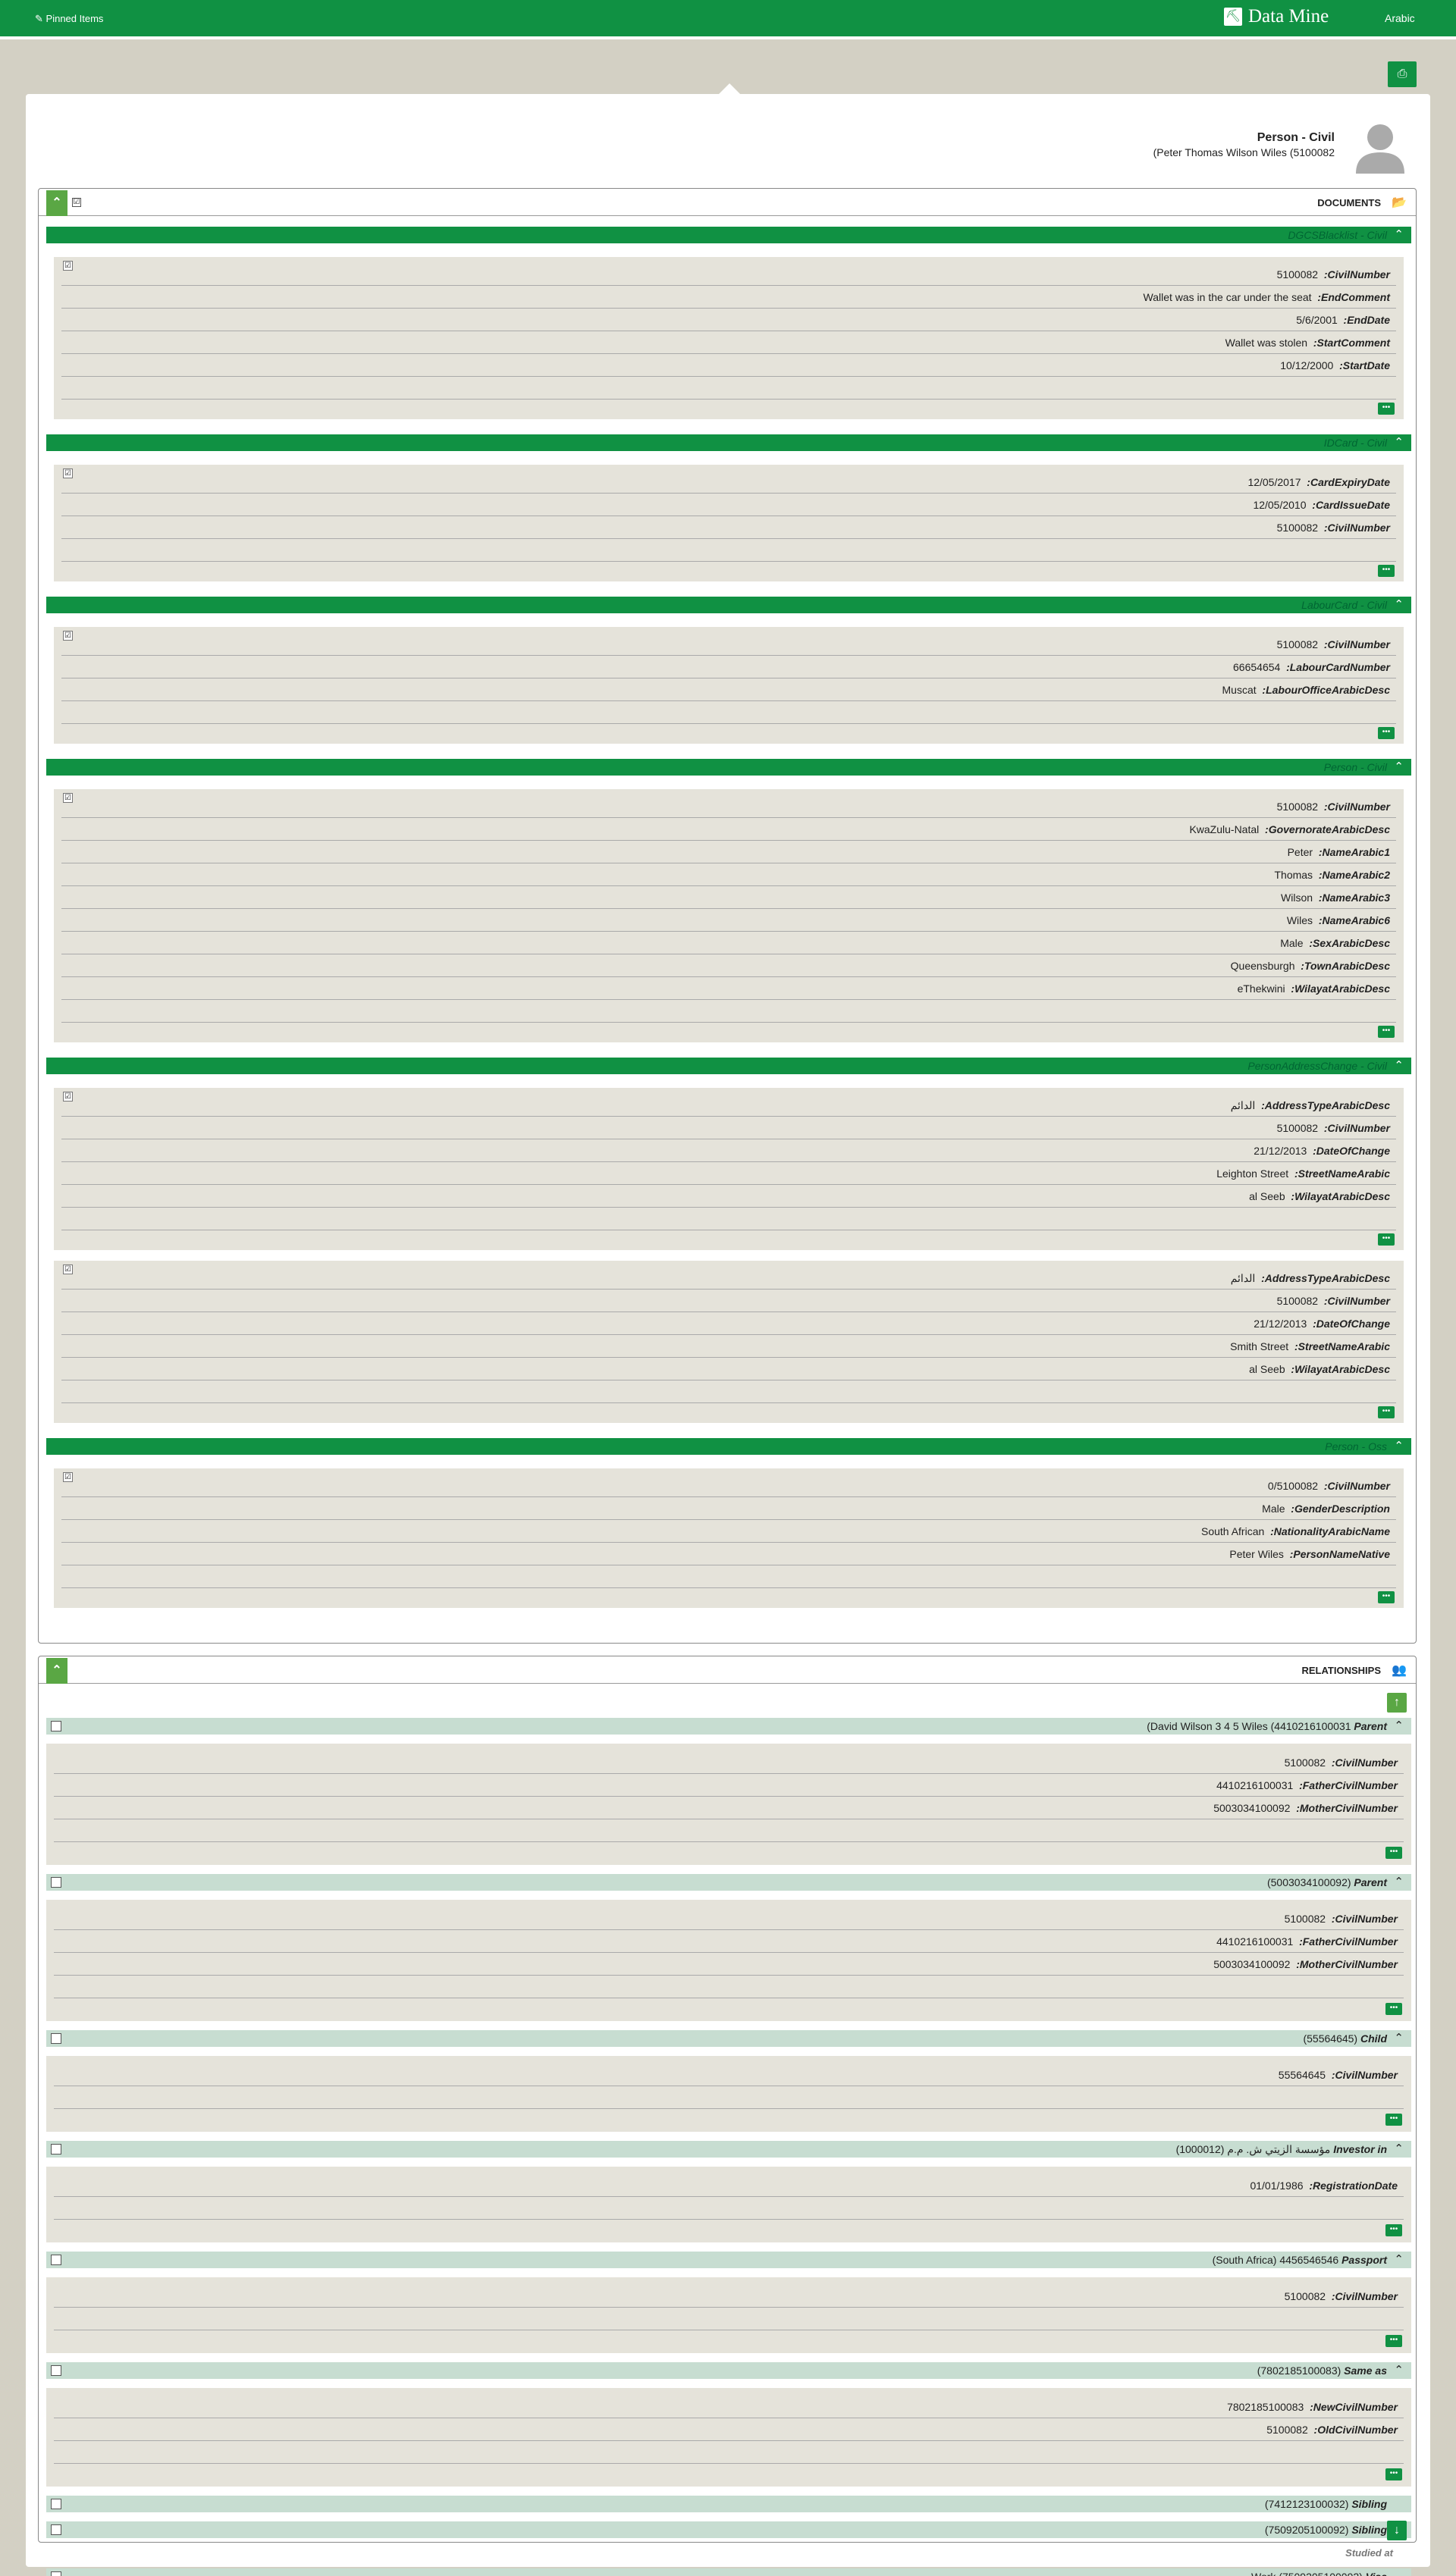  What do you see at coordinates (56, 1671) in the screenshot?
I see `relationships-collapse-button: ⌃` at bounding box center [56, 1671].